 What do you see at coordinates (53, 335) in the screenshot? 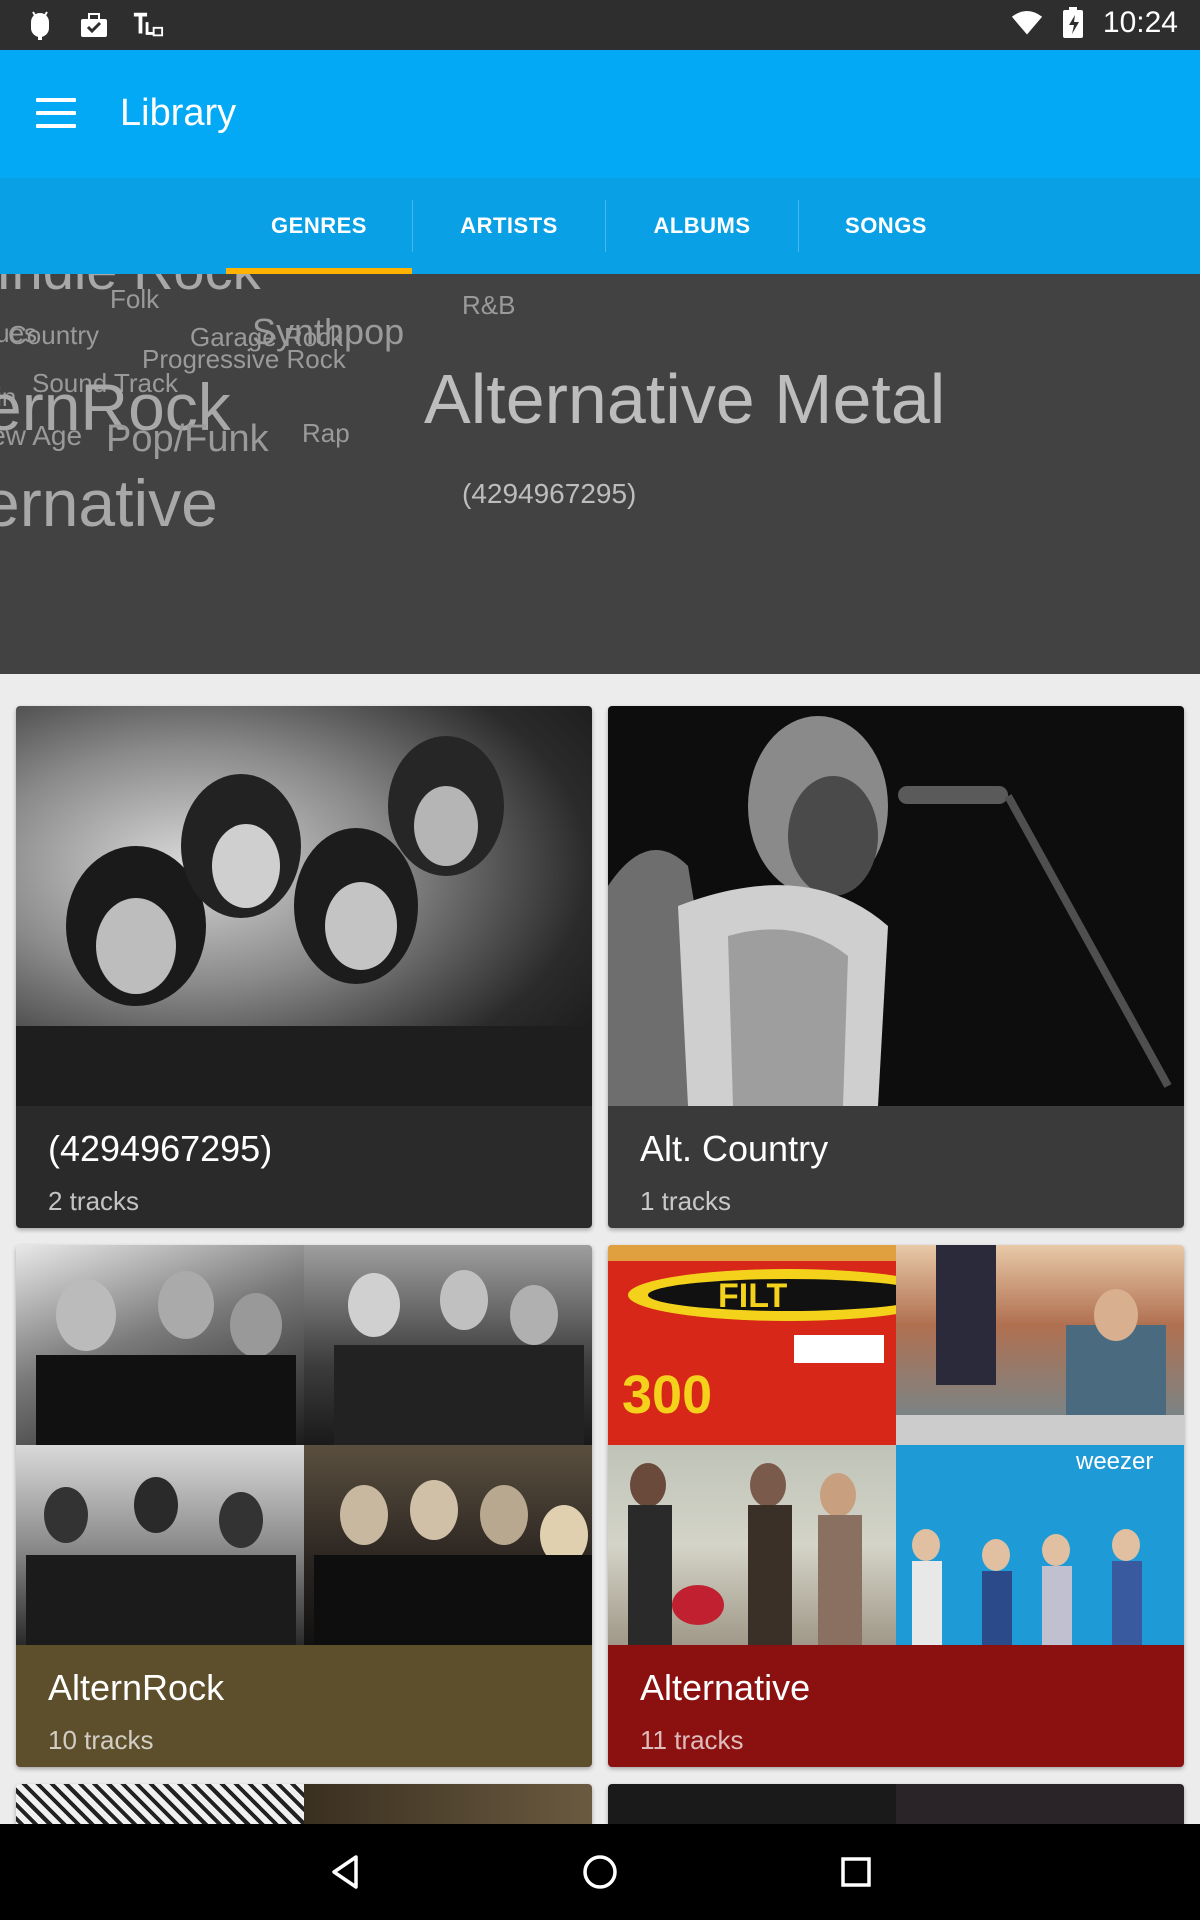
I see `cloud-word: Country` at bounding box center [53, 335].